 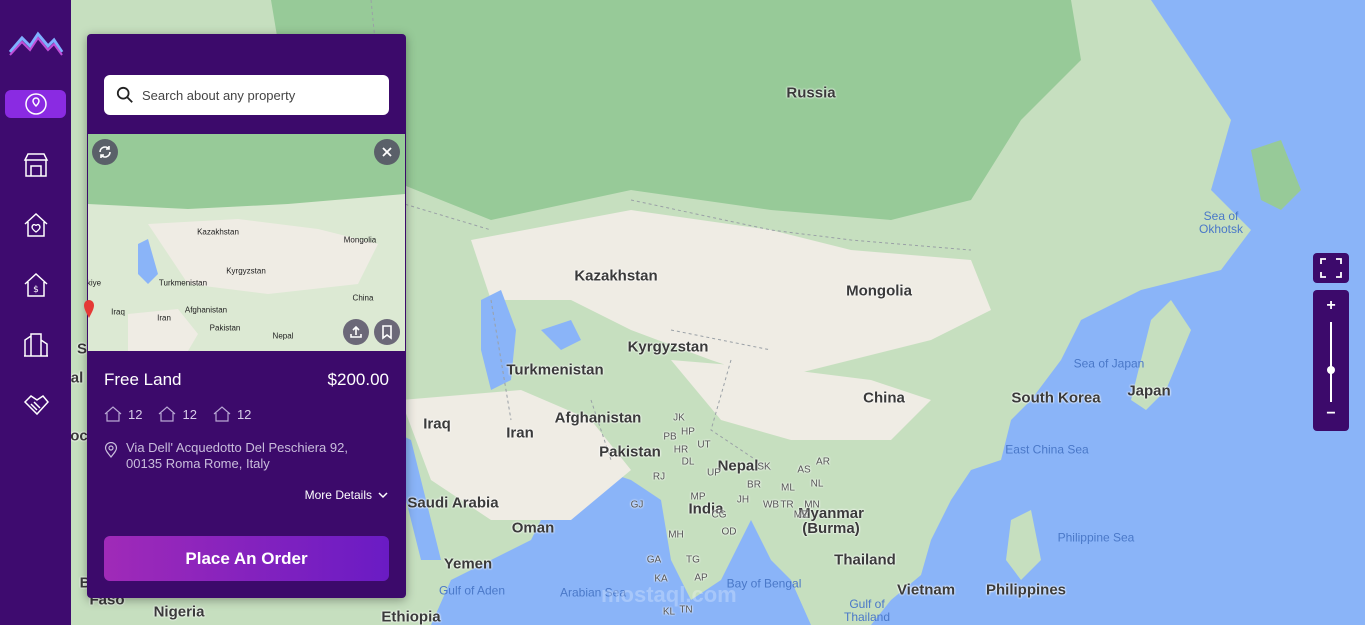 What do you see at coordinates (681, 450) in the screenshot?
I see `map-label-state: HR` at bounding box center [681, 450].